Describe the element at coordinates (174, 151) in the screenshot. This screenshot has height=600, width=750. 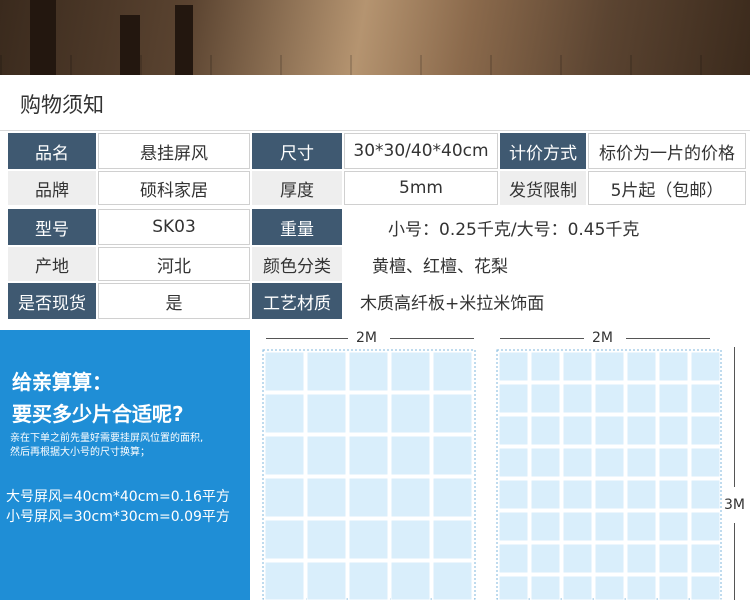
I see `value-product-name: 悬挂屏风` at that location.